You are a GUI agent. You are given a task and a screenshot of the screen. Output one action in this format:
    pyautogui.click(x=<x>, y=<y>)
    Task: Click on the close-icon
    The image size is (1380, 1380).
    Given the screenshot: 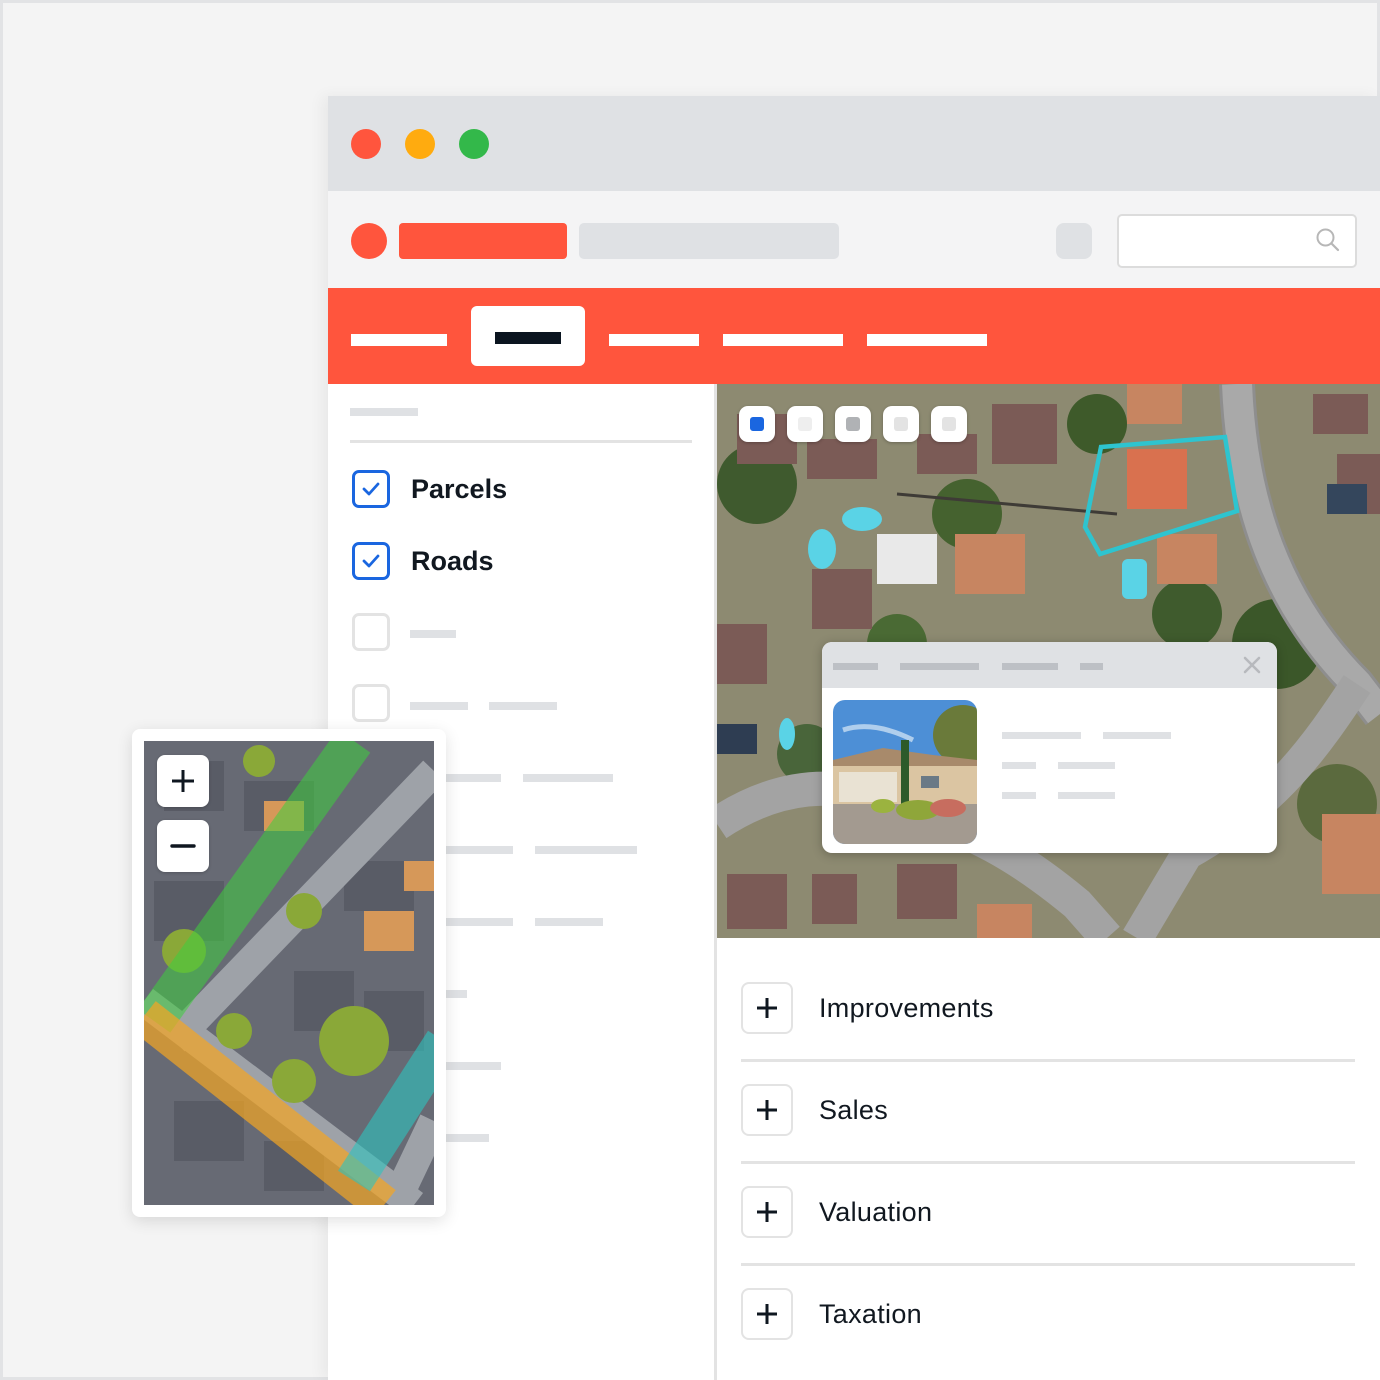 What is the action you would take?
    pyautogui.click(x=1252, y=665)
    